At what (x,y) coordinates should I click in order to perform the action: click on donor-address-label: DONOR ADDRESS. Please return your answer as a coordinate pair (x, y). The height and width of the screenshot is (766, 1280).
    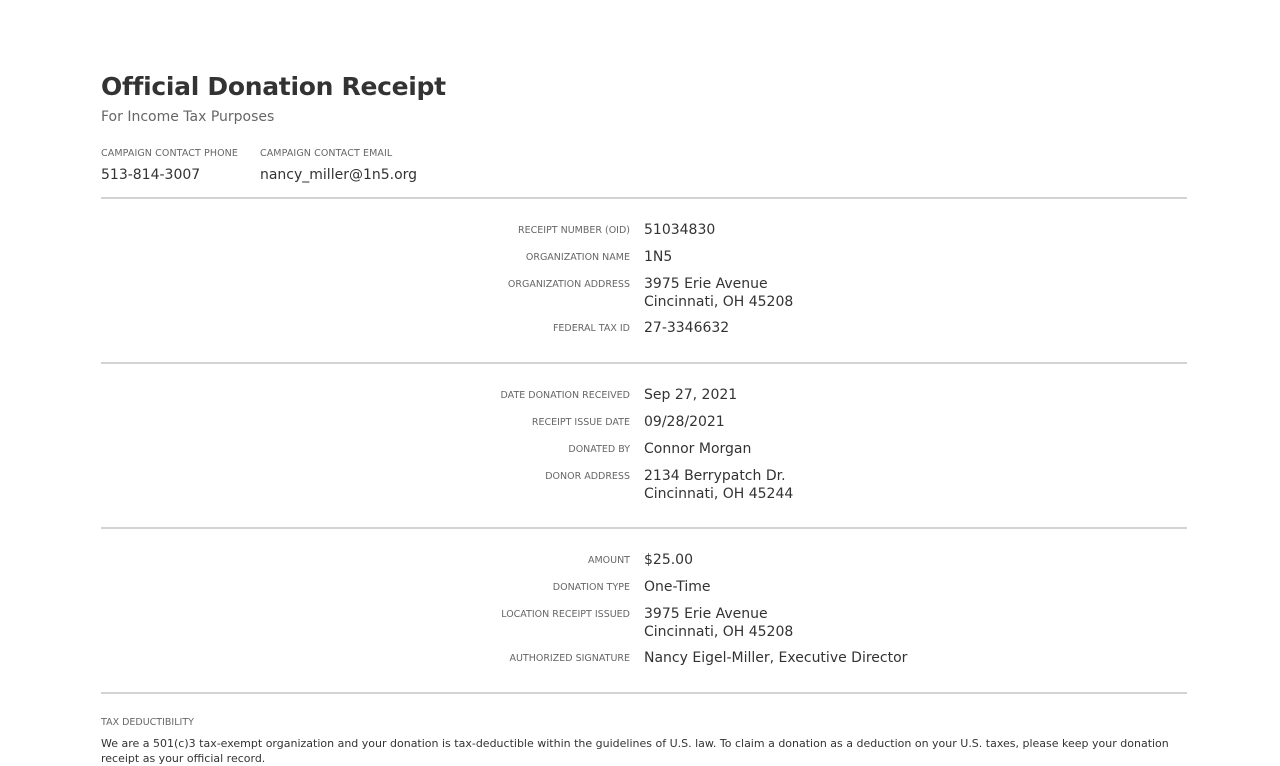
    Looking at the image, I should click on (587, 476).